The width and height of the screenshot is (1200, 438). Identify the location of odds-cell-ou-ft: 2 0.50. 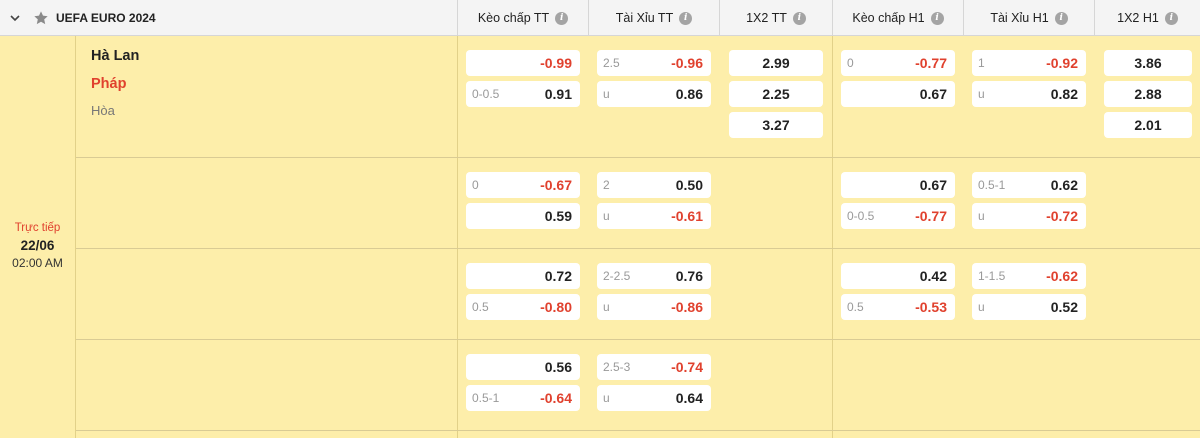
(654, 185).